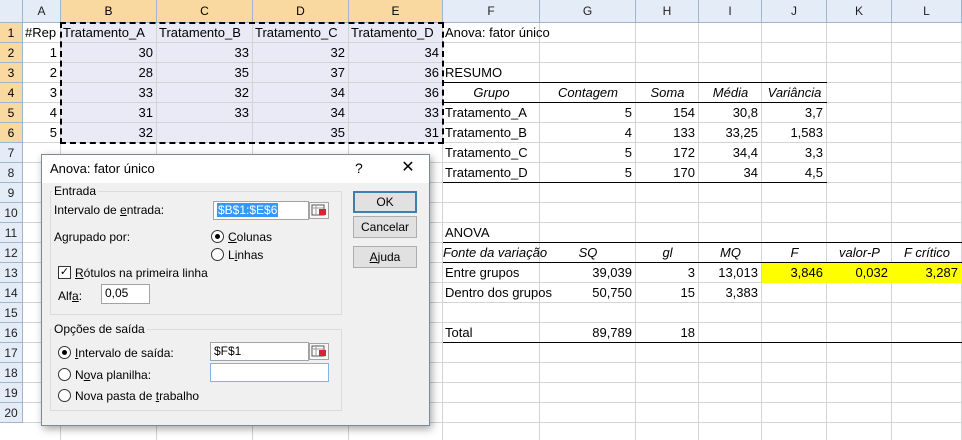  What do you see at coordinates (245, 255) in the screenshot?
I see `radio-rows-label: Linhas` at bounding box center [245, 255].